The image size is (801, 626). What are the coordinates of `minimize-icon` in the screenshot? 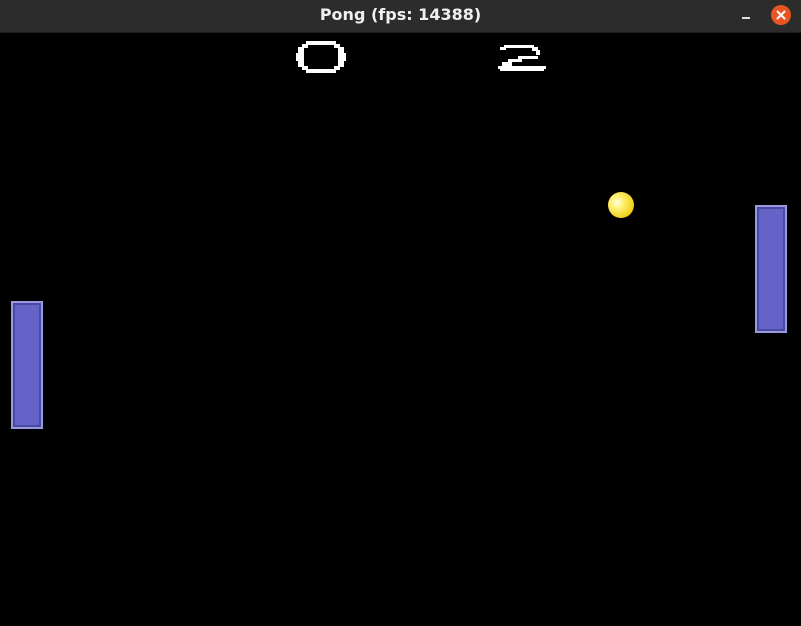 It's located at (746, 18).